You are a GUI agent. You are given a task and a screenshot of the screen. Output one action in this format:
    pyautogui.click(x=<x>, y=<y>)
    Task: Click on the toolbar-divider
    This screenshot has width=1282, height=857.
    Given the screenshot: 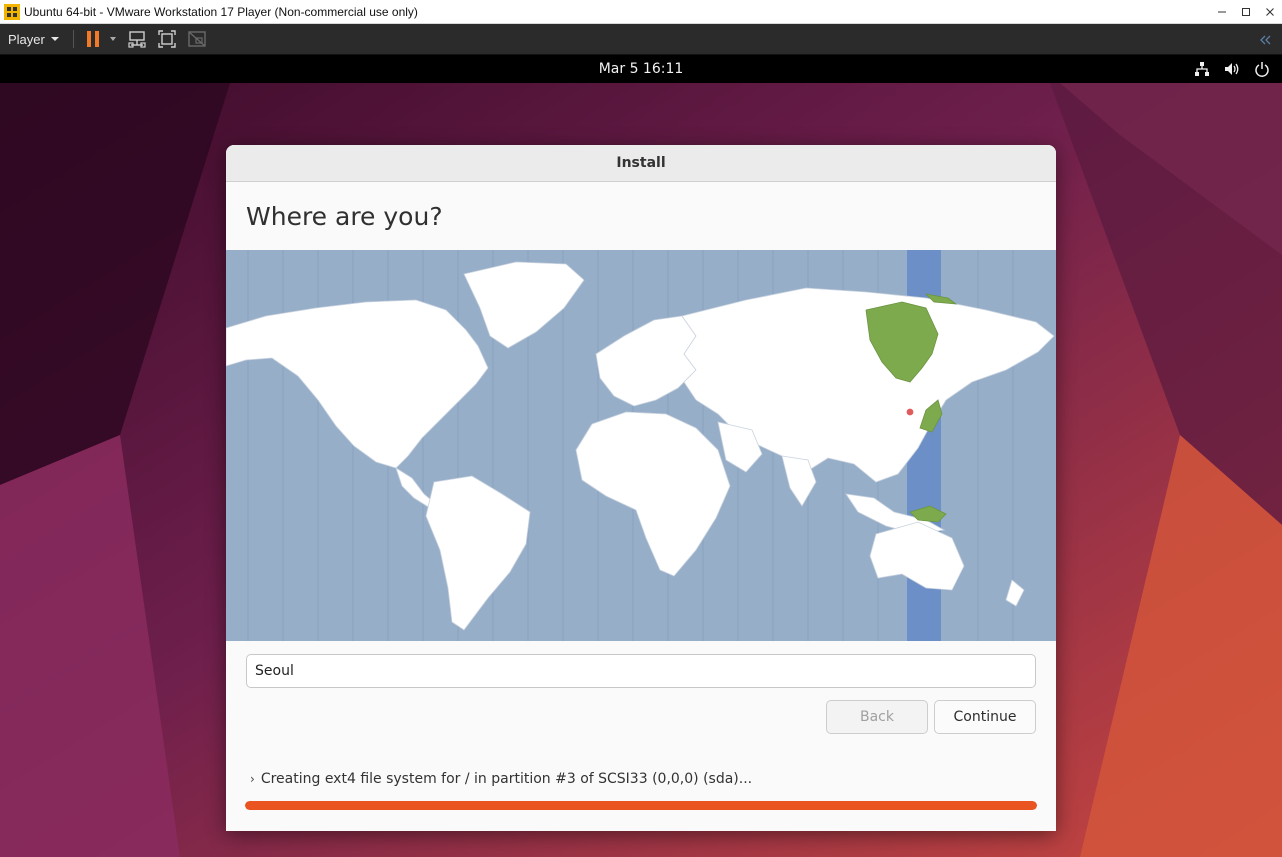 What is the action you would take?
    pyautogui.click(x=73, y=39)
    